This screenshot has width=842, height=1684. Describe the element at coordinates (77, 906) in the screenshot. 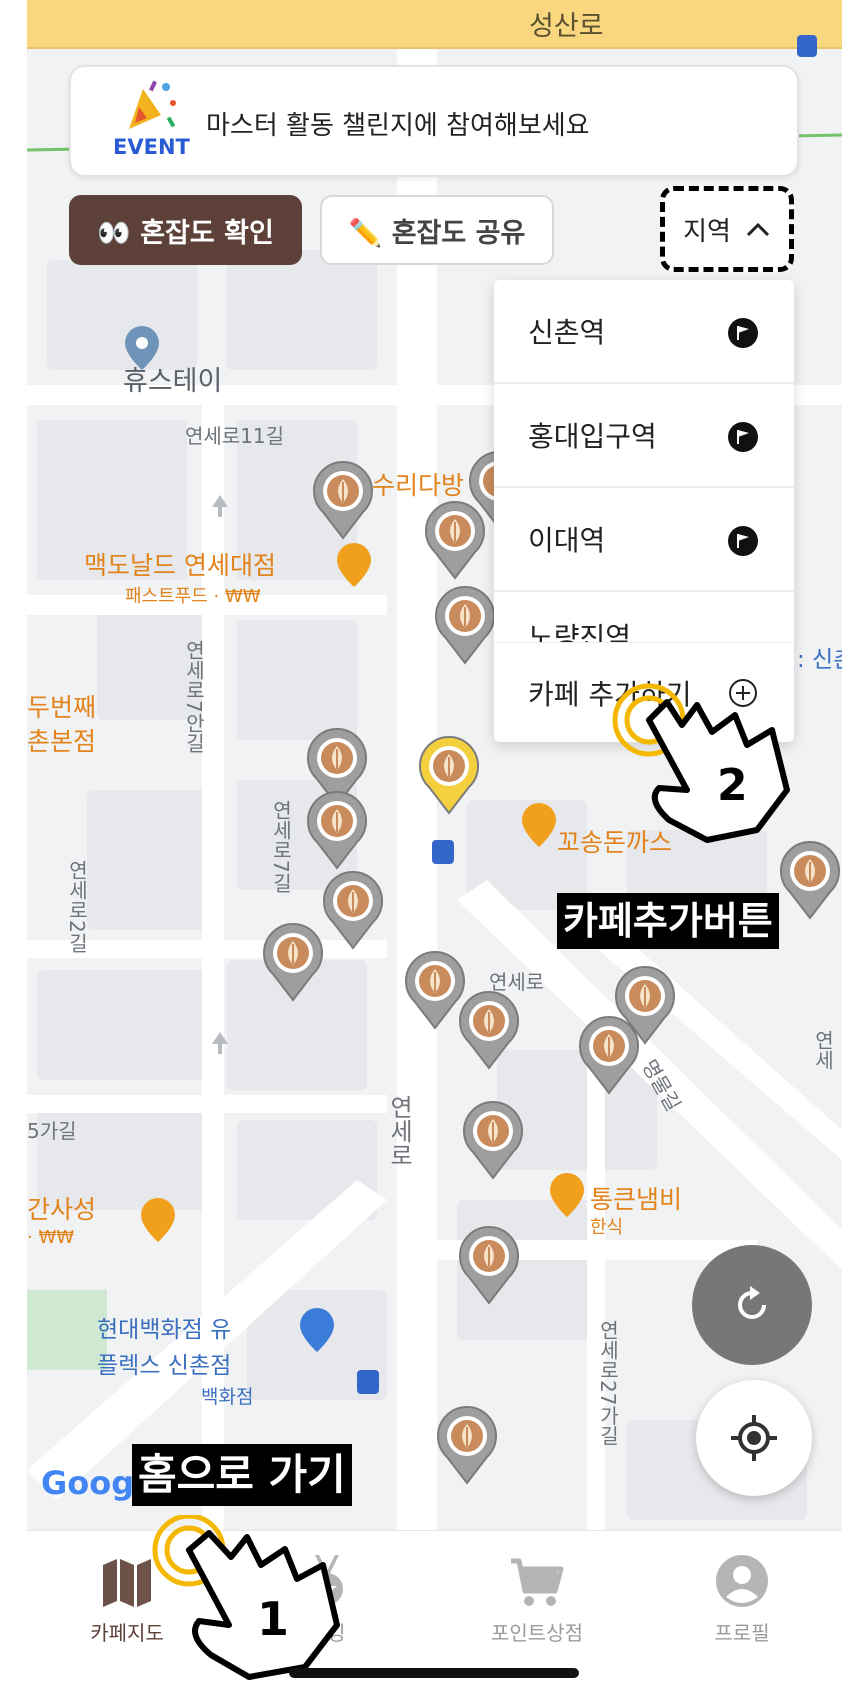

I see `road-yonseiro2: 연세로2길` at that location.